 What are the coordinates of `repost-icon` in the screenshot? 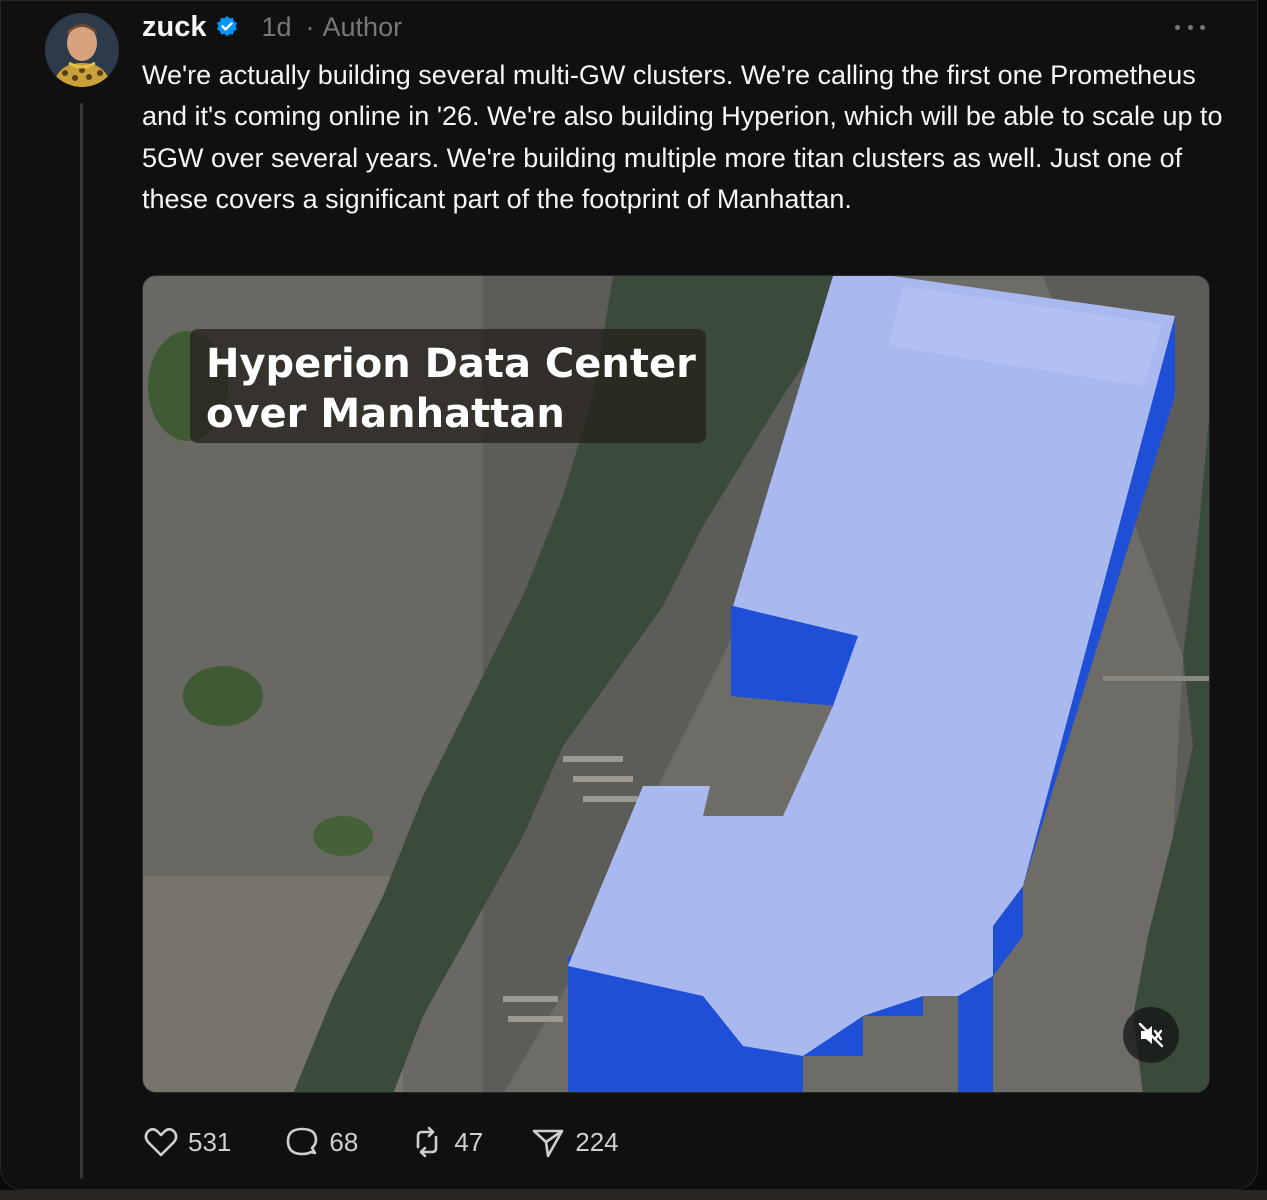 It's located at (427, 1142).